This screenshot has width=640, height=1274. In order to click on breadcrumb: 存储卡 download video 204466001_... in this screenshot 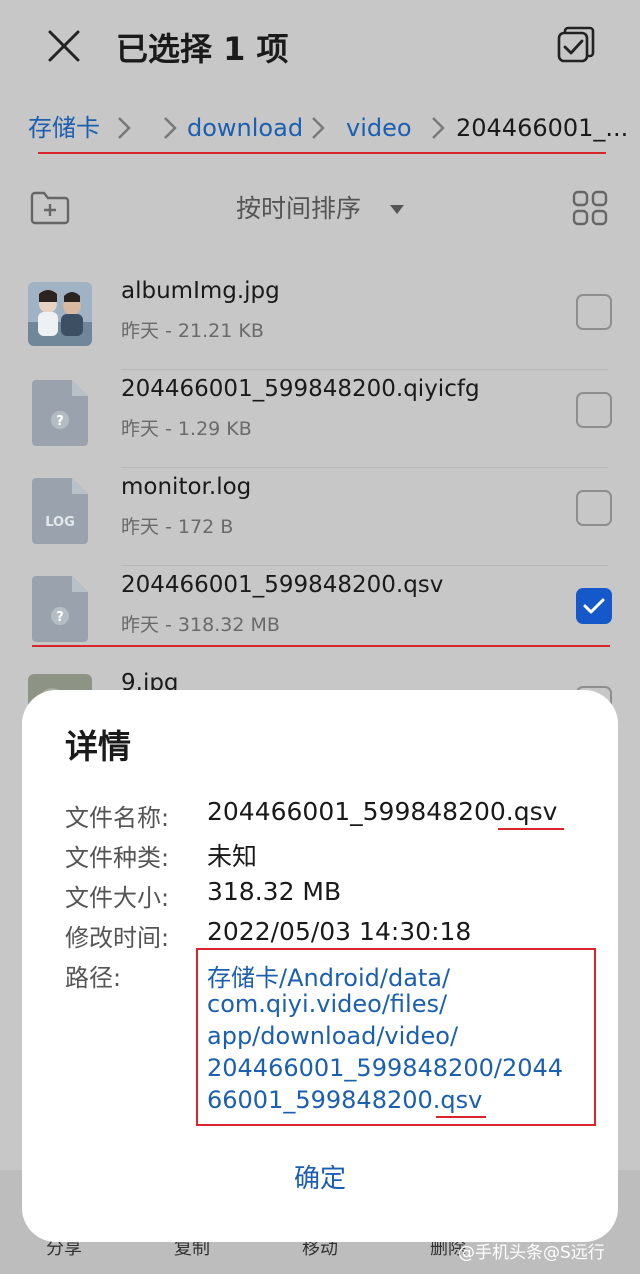, I will do `click(328, 130)`.